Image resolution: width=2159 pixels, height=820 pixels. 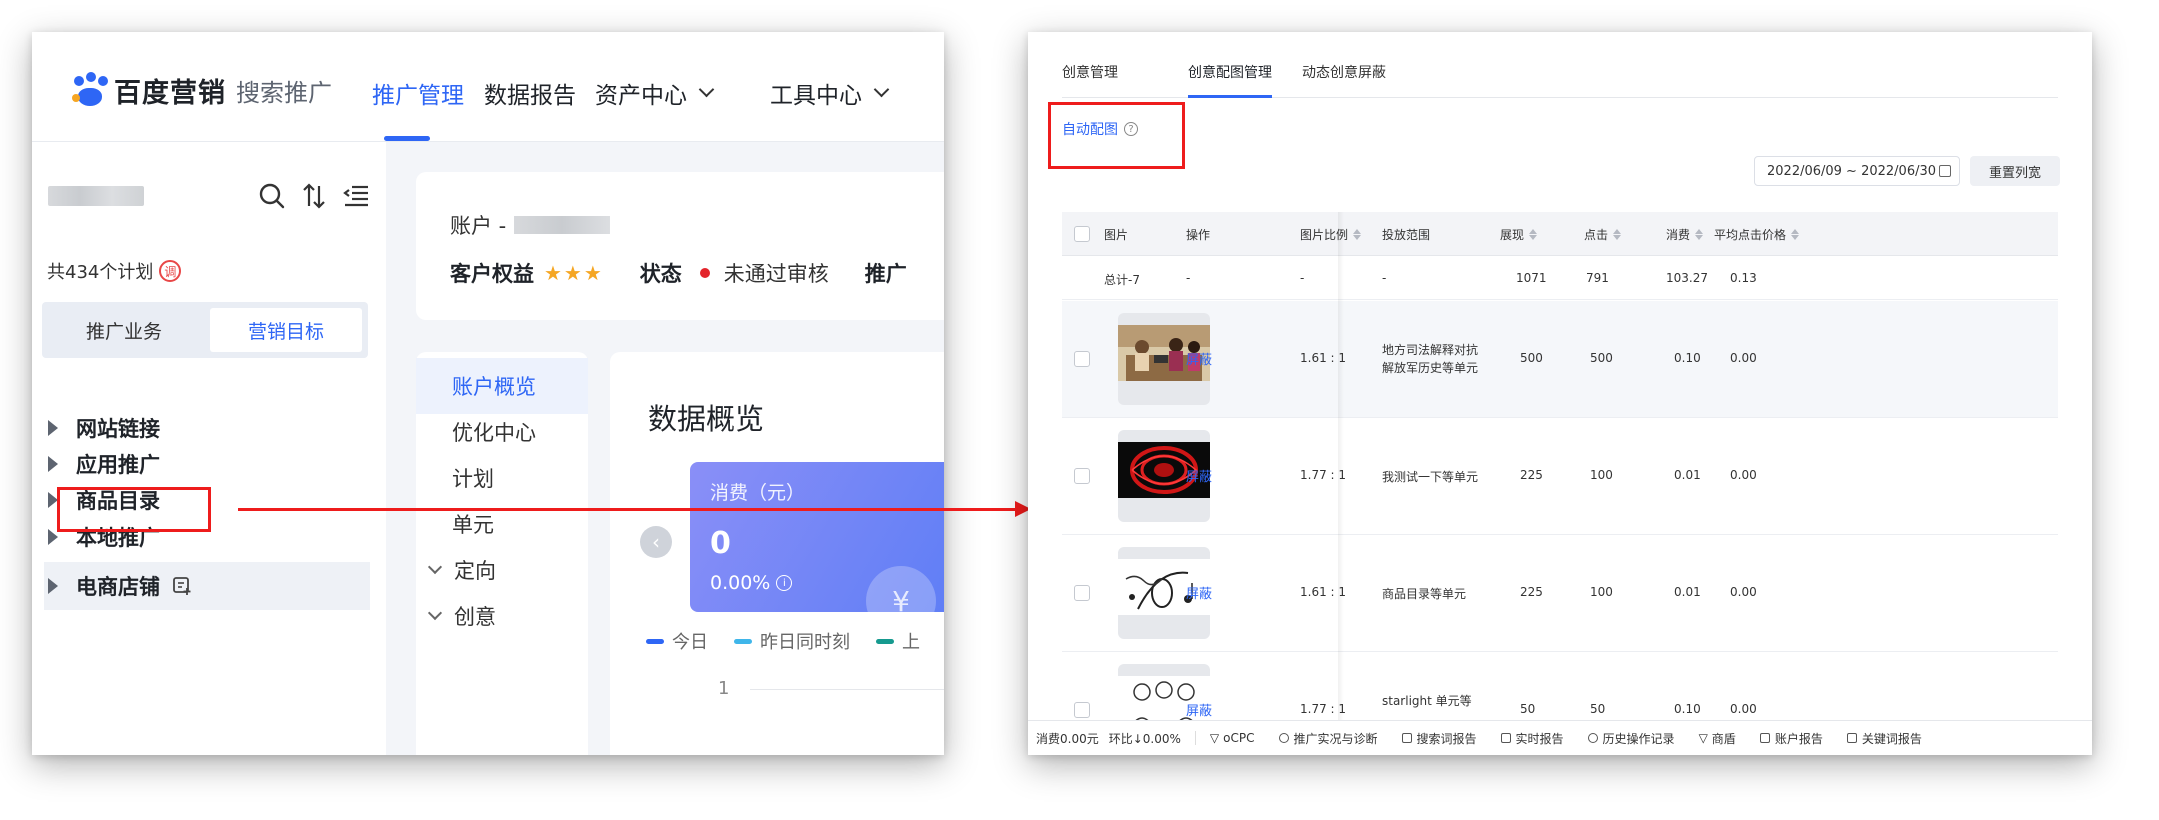 I want to click on adjust-badge-icon: 调, so click(x=170, y=271).